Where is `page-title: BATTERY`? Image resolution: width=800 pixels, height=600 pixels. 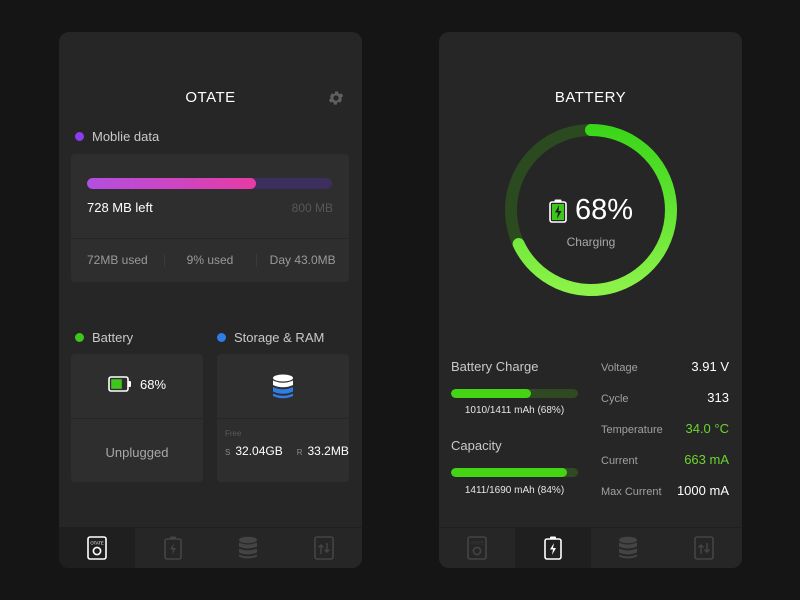
page-title: BATTERY is located at coordinates (590, 97).